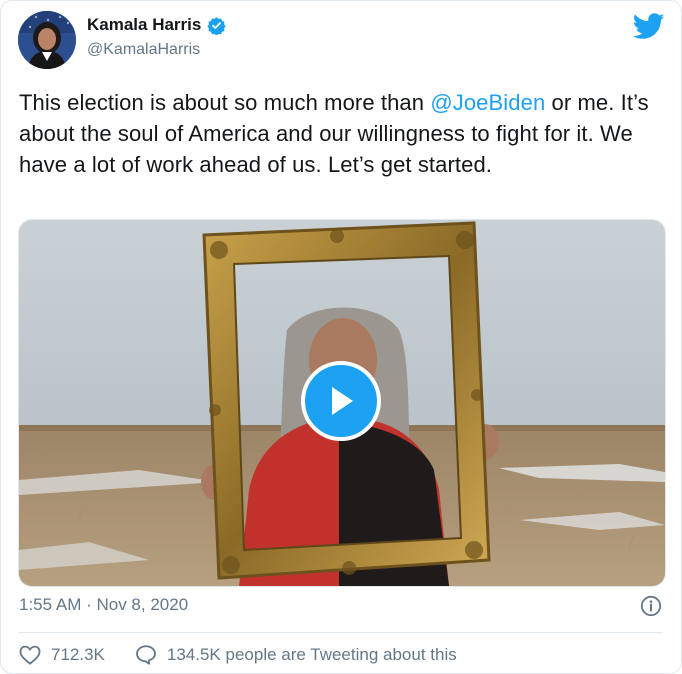 The width and height of the screenshot is (682, 674). I want to click on twitter-bird-icon, so click(649, 26).